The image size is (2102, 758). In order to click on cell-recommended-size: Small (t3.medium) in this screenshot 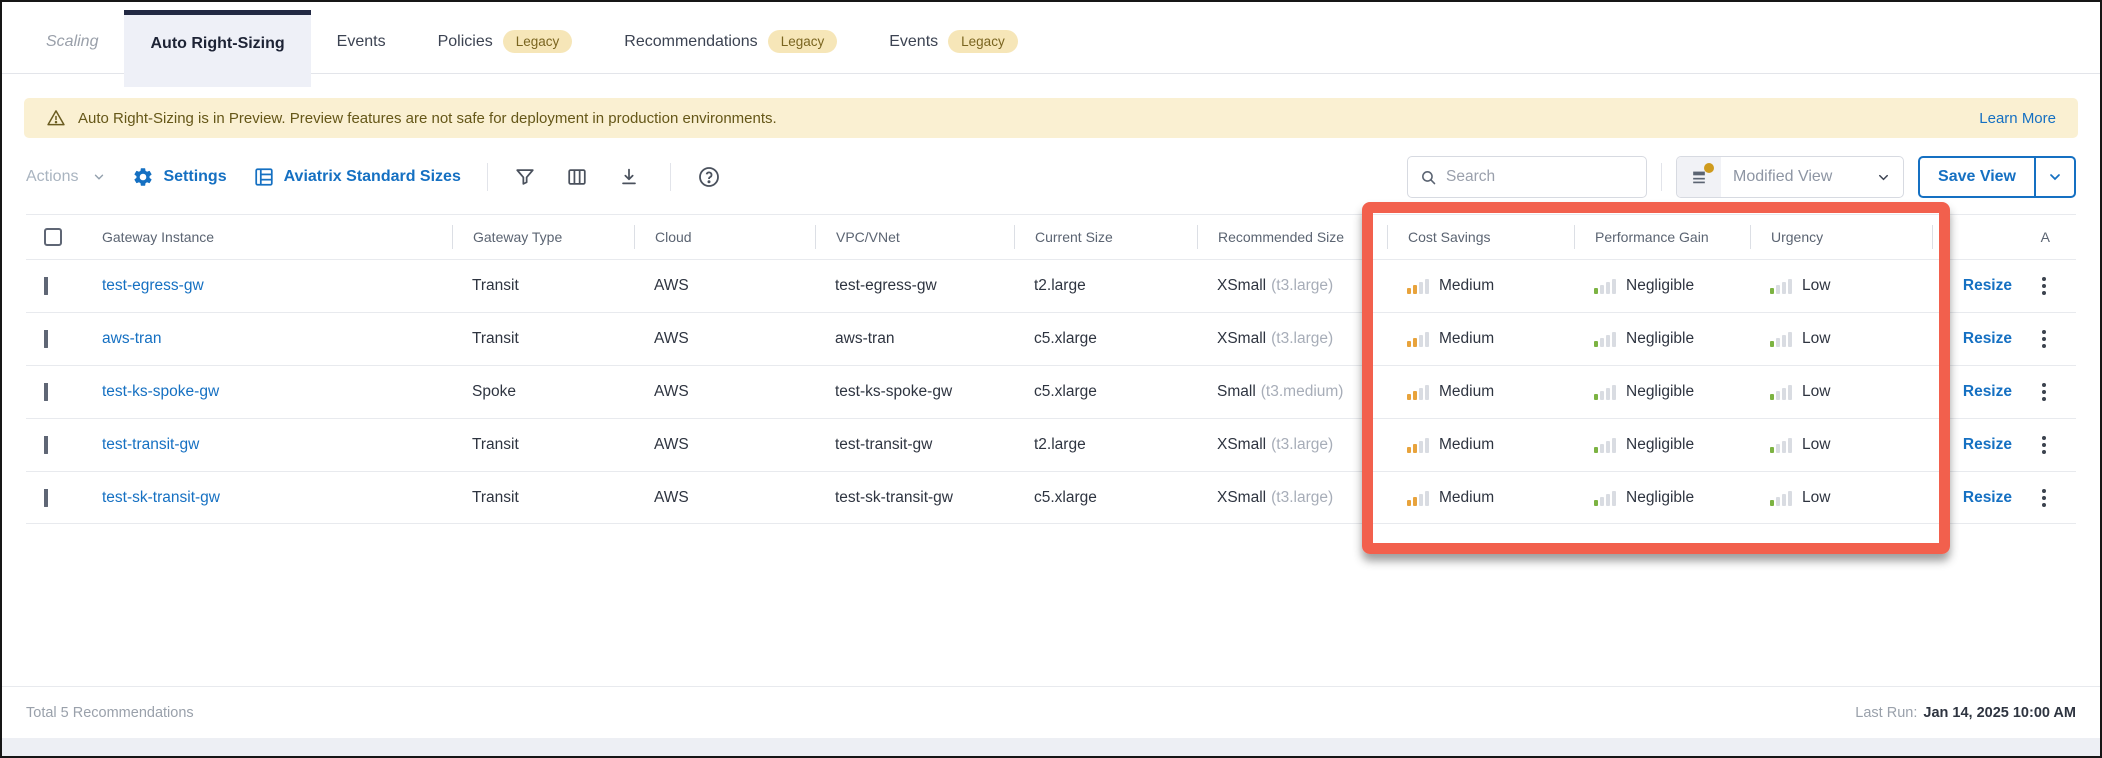, I will do `click(1292, 392)`.